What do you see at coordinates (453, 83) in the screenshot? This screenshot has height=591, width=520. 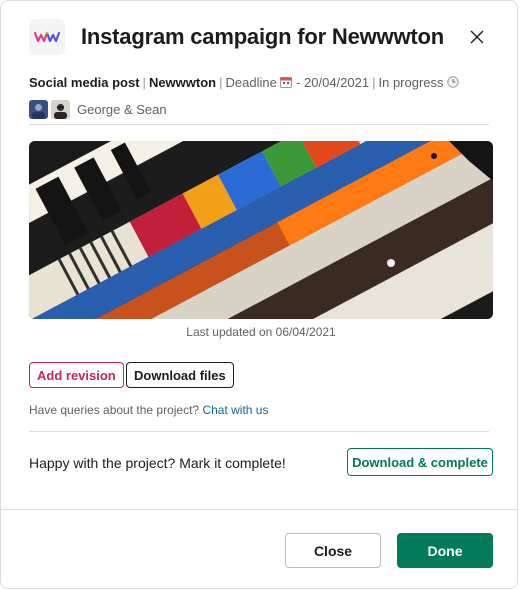 I see `clock-icon` at bounding box center [453, 83].